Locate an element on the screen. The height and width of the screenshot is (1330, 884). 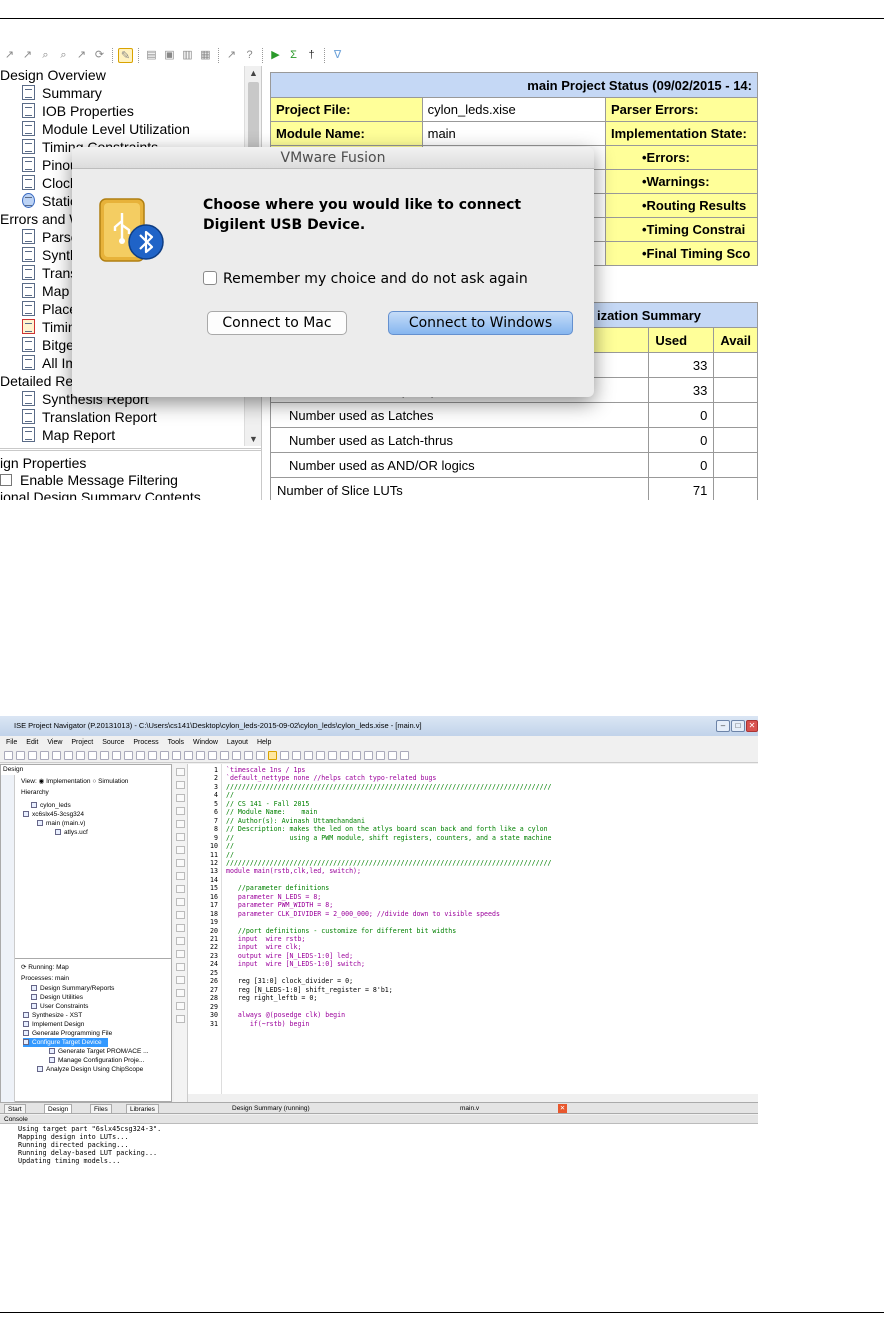
code-line: output wire [N_LEDS-1:0] led; is located at coordinates (289, 956).